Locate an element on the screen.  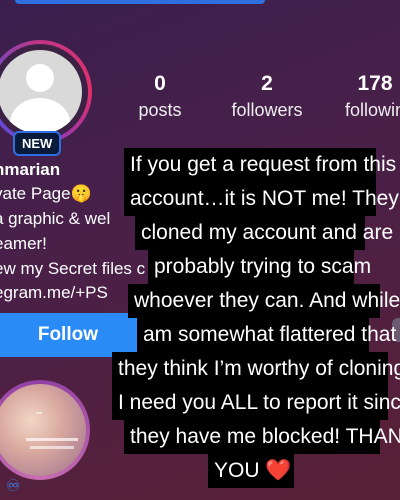
caption-line: If you get a request from this is located at coordinates (260, 165).